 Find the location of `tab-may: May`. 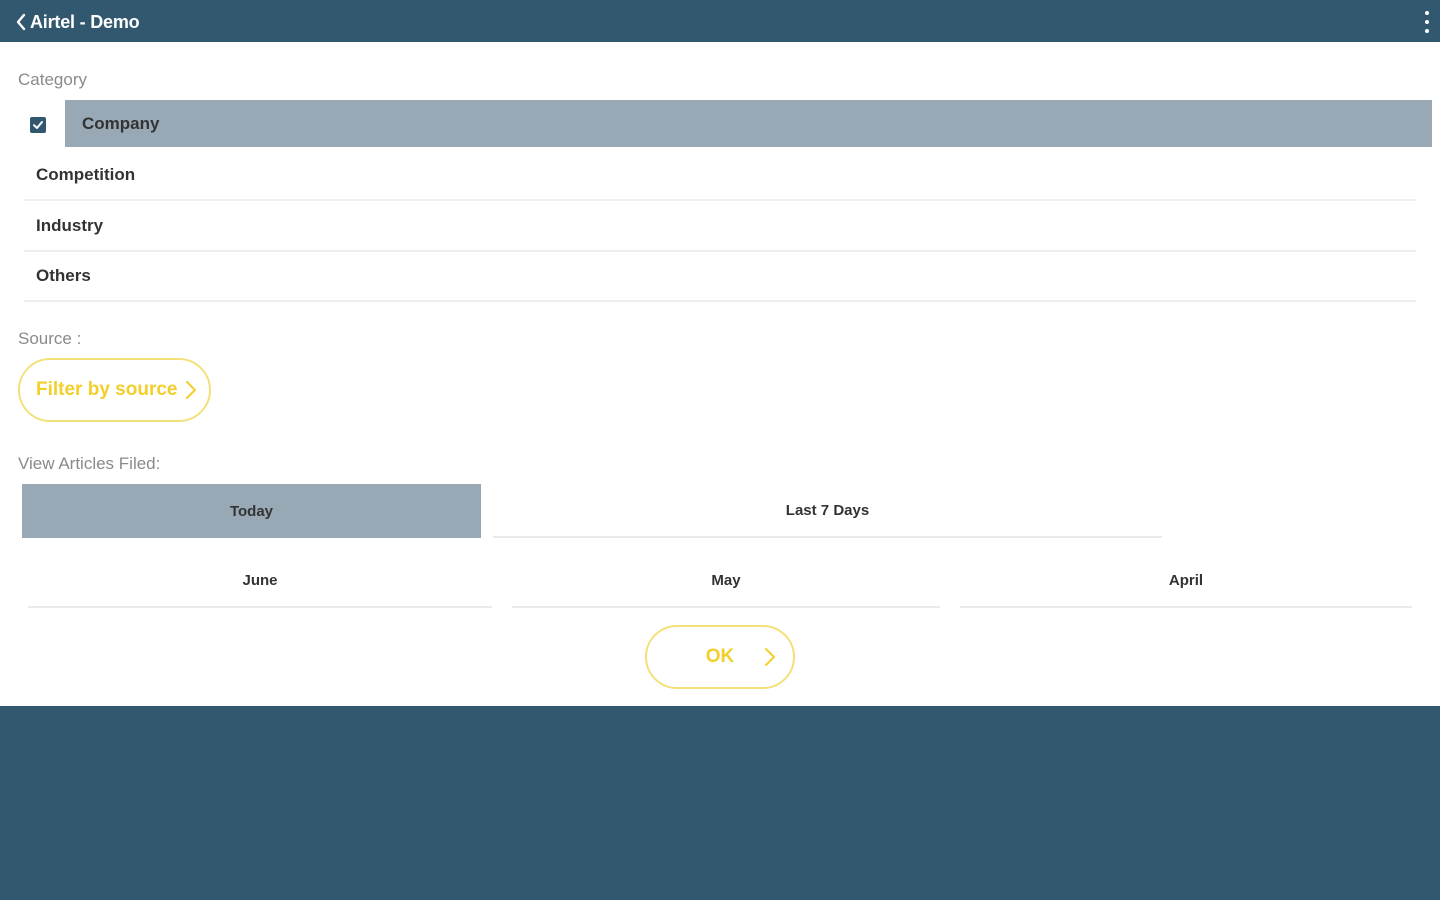

tab-may: May is located at coordinates (726, 581).